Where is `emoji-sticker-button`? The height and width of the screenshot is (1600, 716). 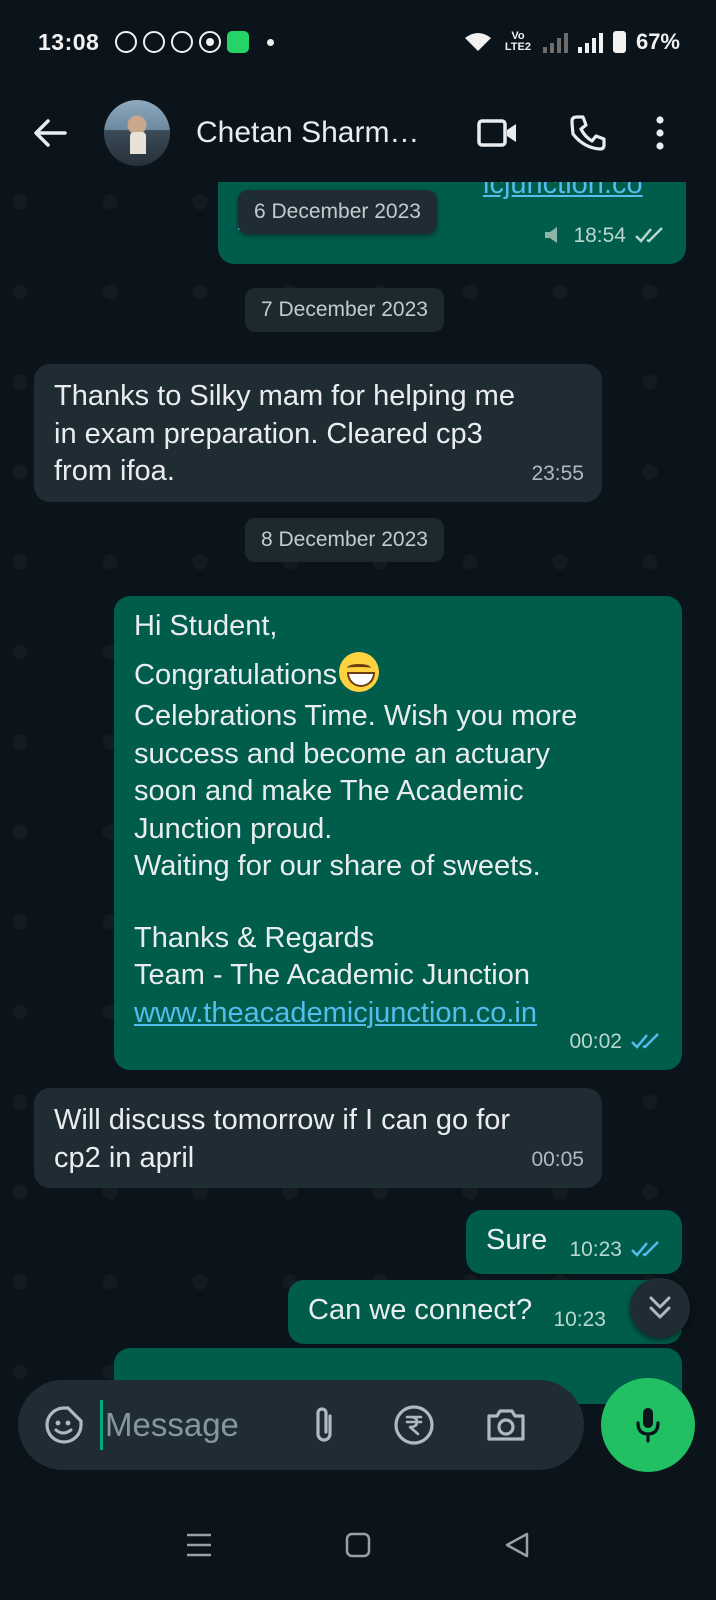
emoji-sticker-button is located at coordinates (64, 1425).